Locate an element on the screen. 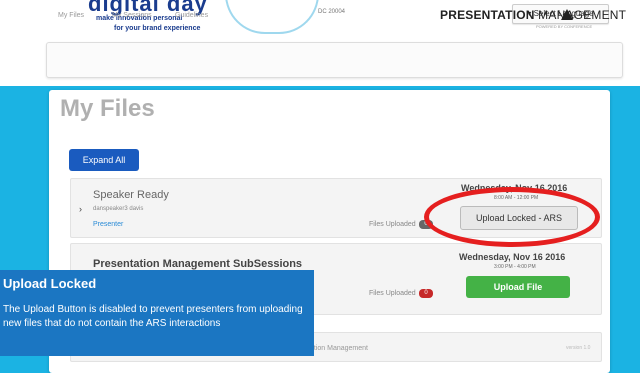 The height and width of the screenshot is (373, 640). footer-text: ation Management is located at coordinates (339, 348).